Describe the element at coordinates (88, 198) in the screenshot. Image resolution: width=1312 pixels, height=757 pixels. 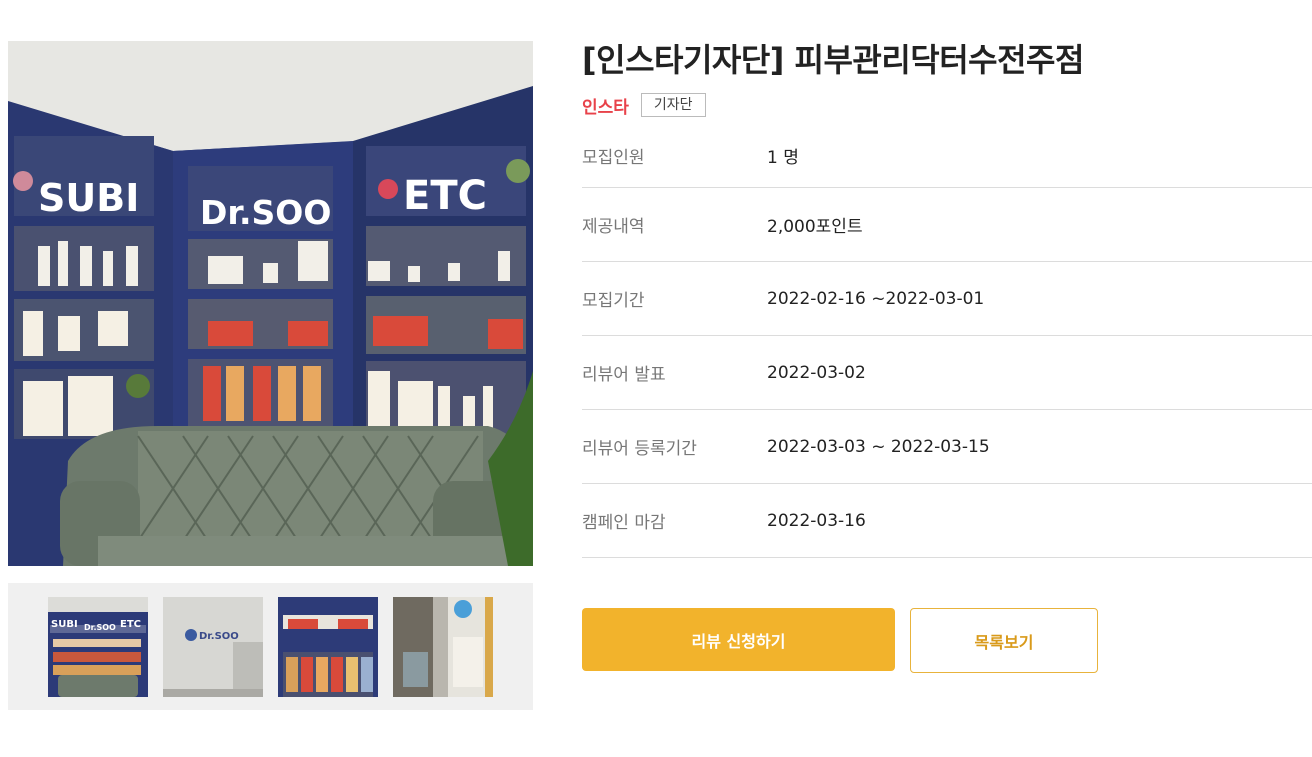
I see `subi-sign: SUBI` at that location.